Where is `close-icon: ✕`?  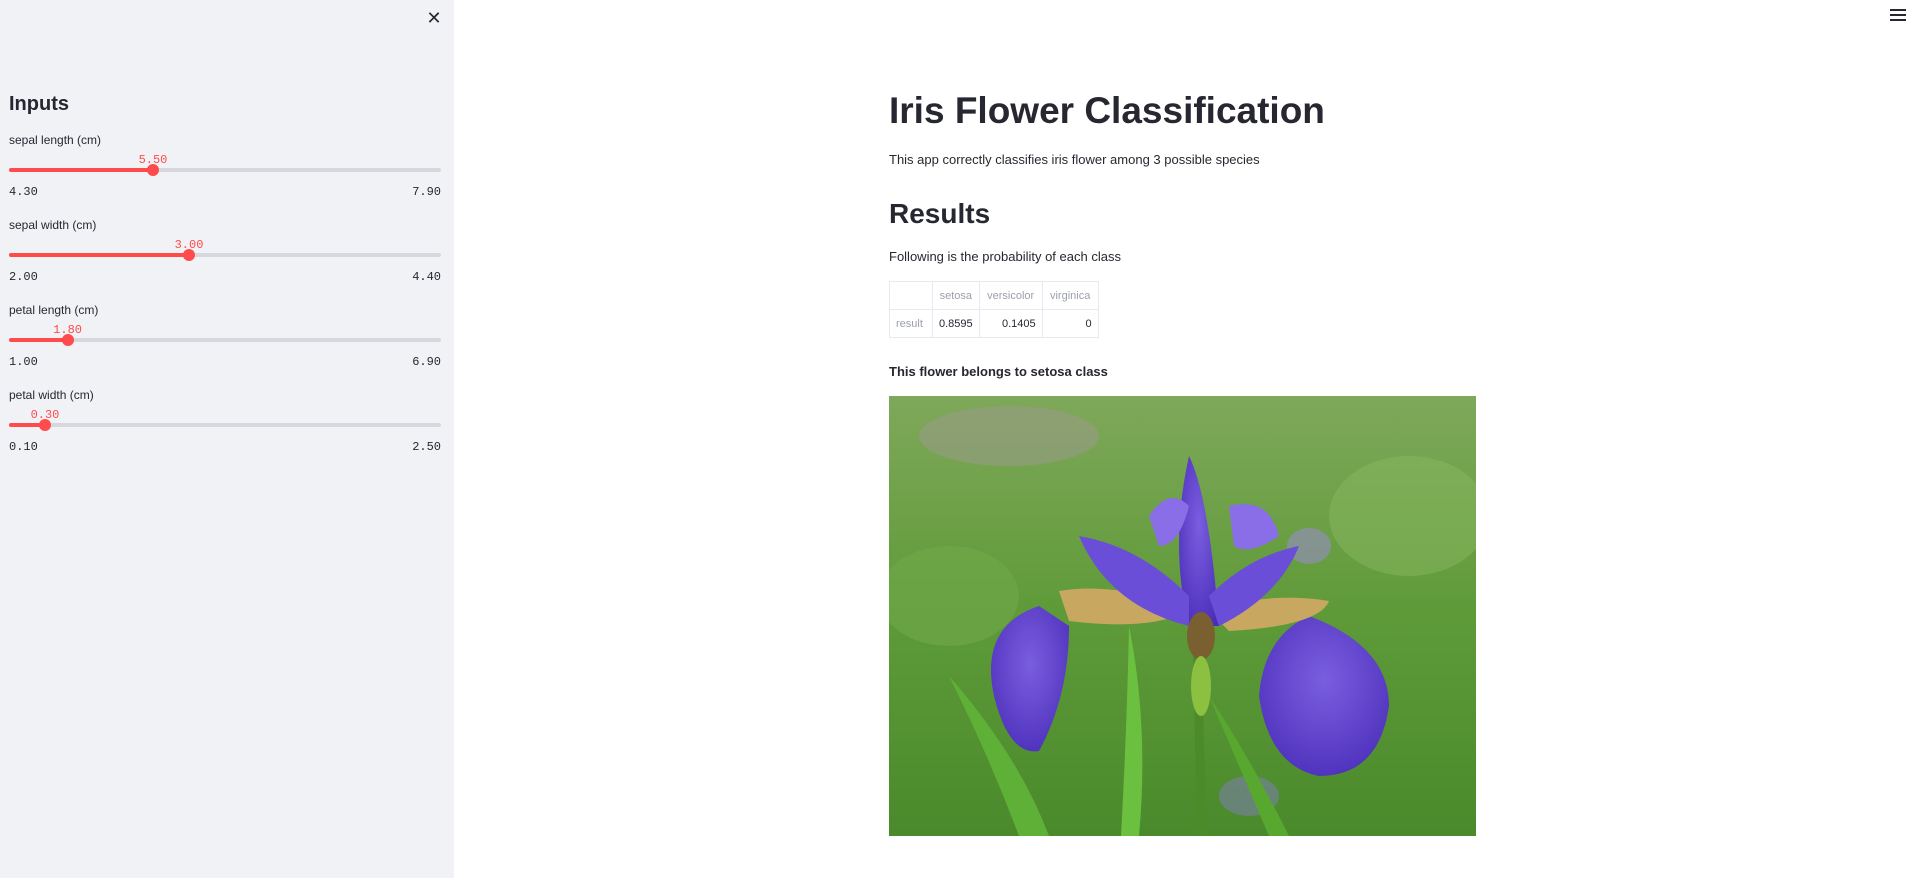 close-icon: ✕ is located at coordinates (434, 18).